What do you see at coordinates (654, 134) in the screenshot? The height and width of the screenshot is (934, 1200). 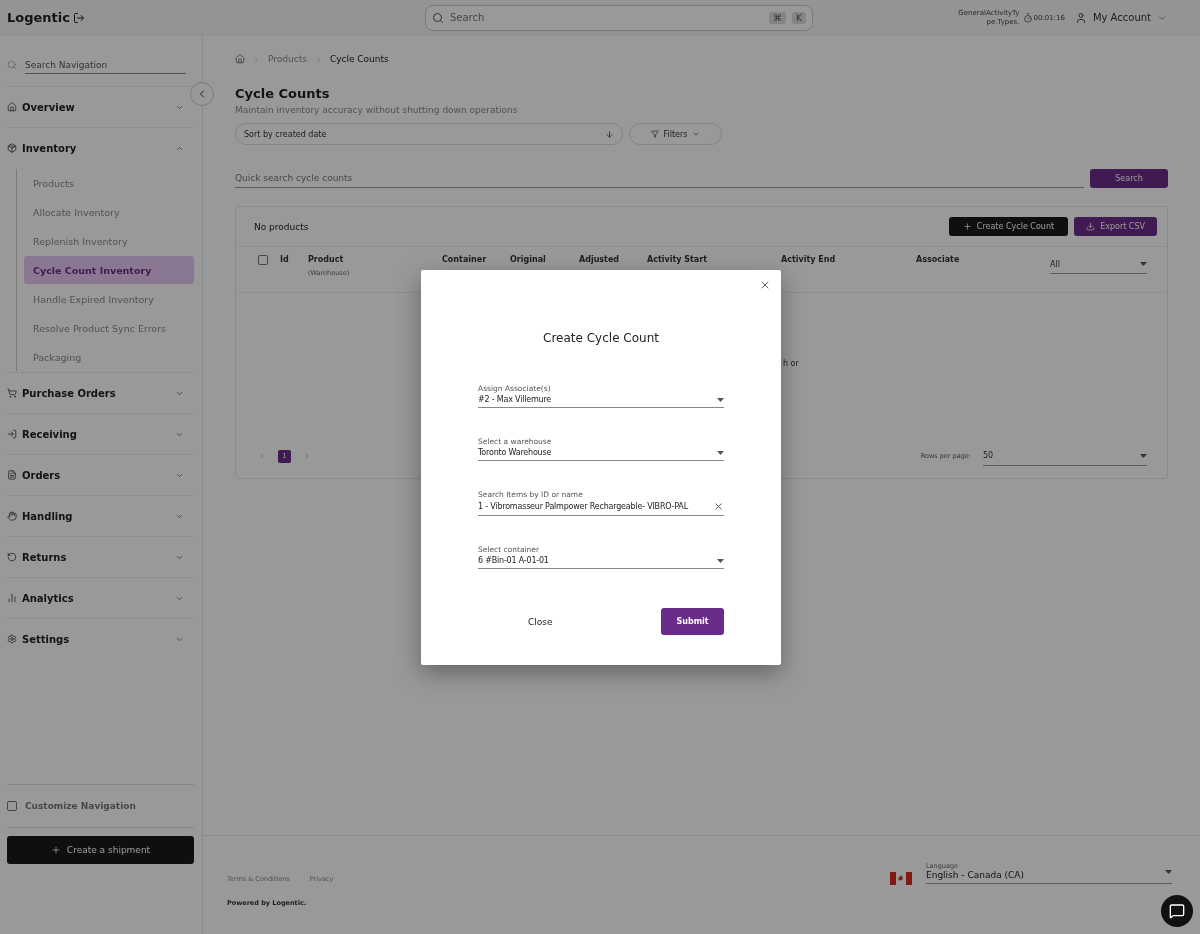 I see `filter-icon` at bounding box center [654, 134].